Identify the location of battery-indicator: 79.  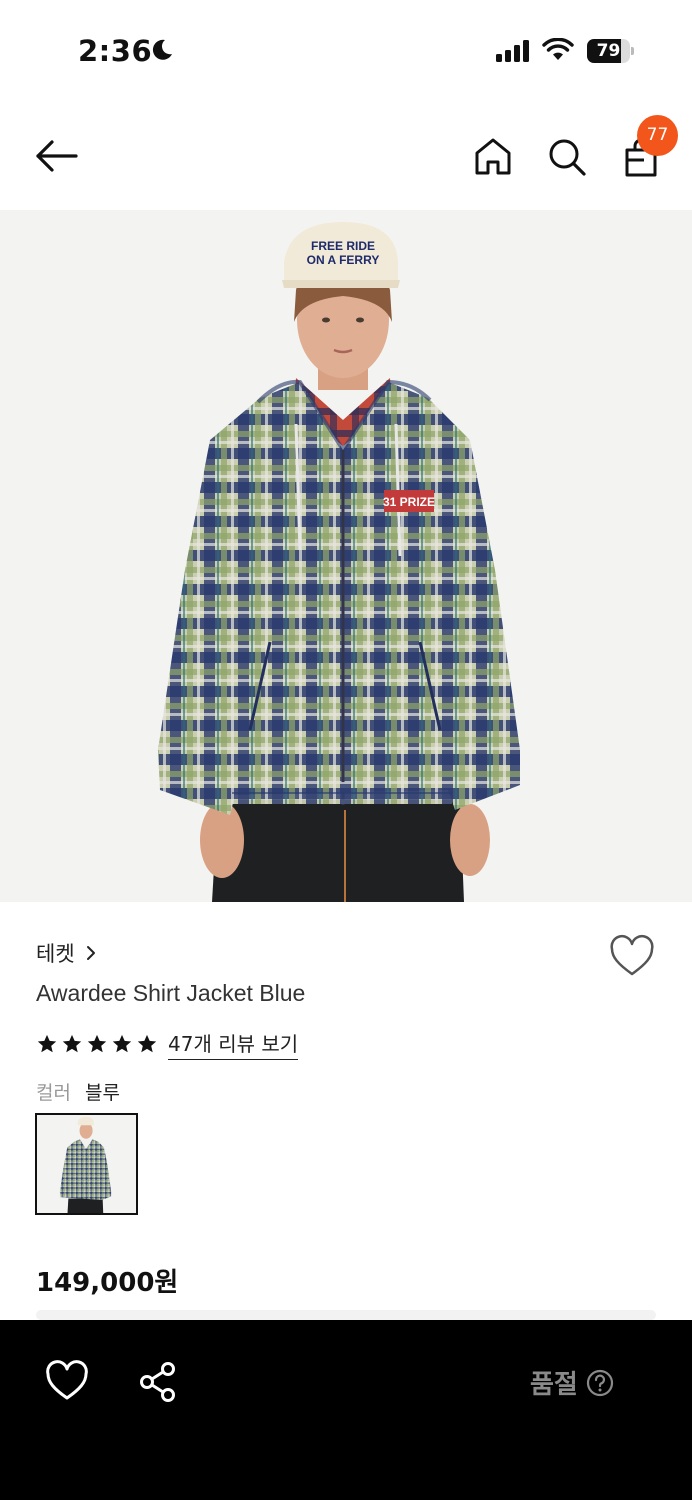
(610, 51).